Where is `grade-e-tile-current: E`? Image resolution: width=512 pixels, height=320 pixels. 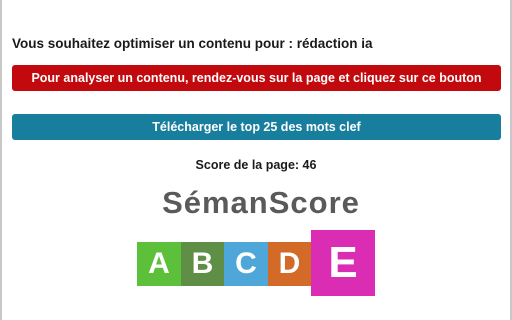
grade-e-tile-current: E is located at coordinates (343, 263).